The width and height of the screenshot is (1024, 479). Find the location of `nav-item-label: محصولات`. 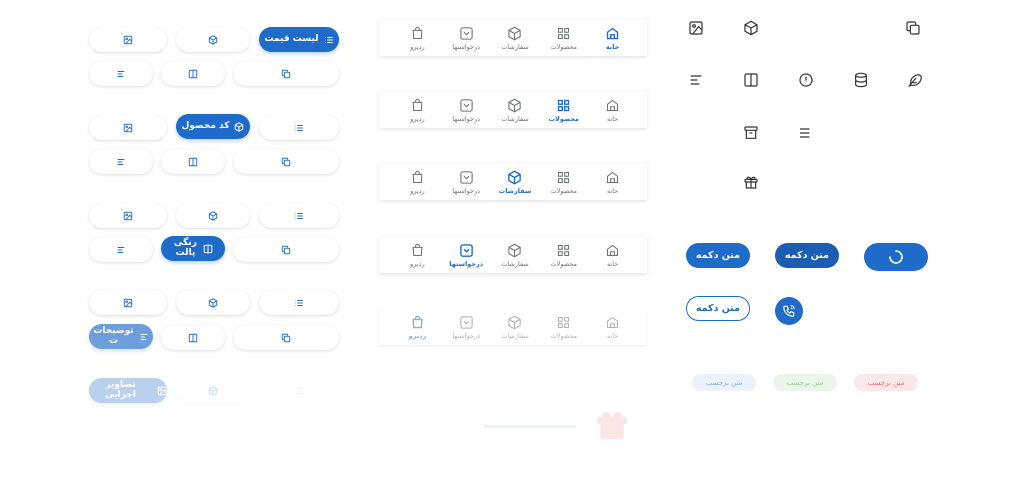

nav-item-label: محصولات is located at coordinates (564, 118).